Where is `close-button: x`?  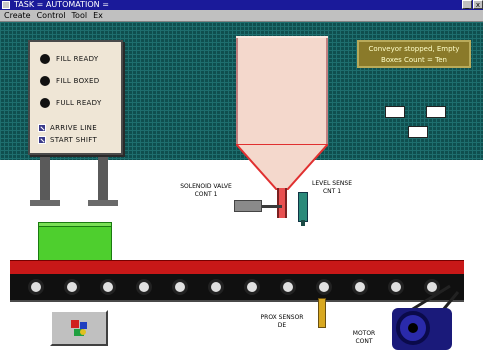
close-button: x is located at coordinates (478, 4).